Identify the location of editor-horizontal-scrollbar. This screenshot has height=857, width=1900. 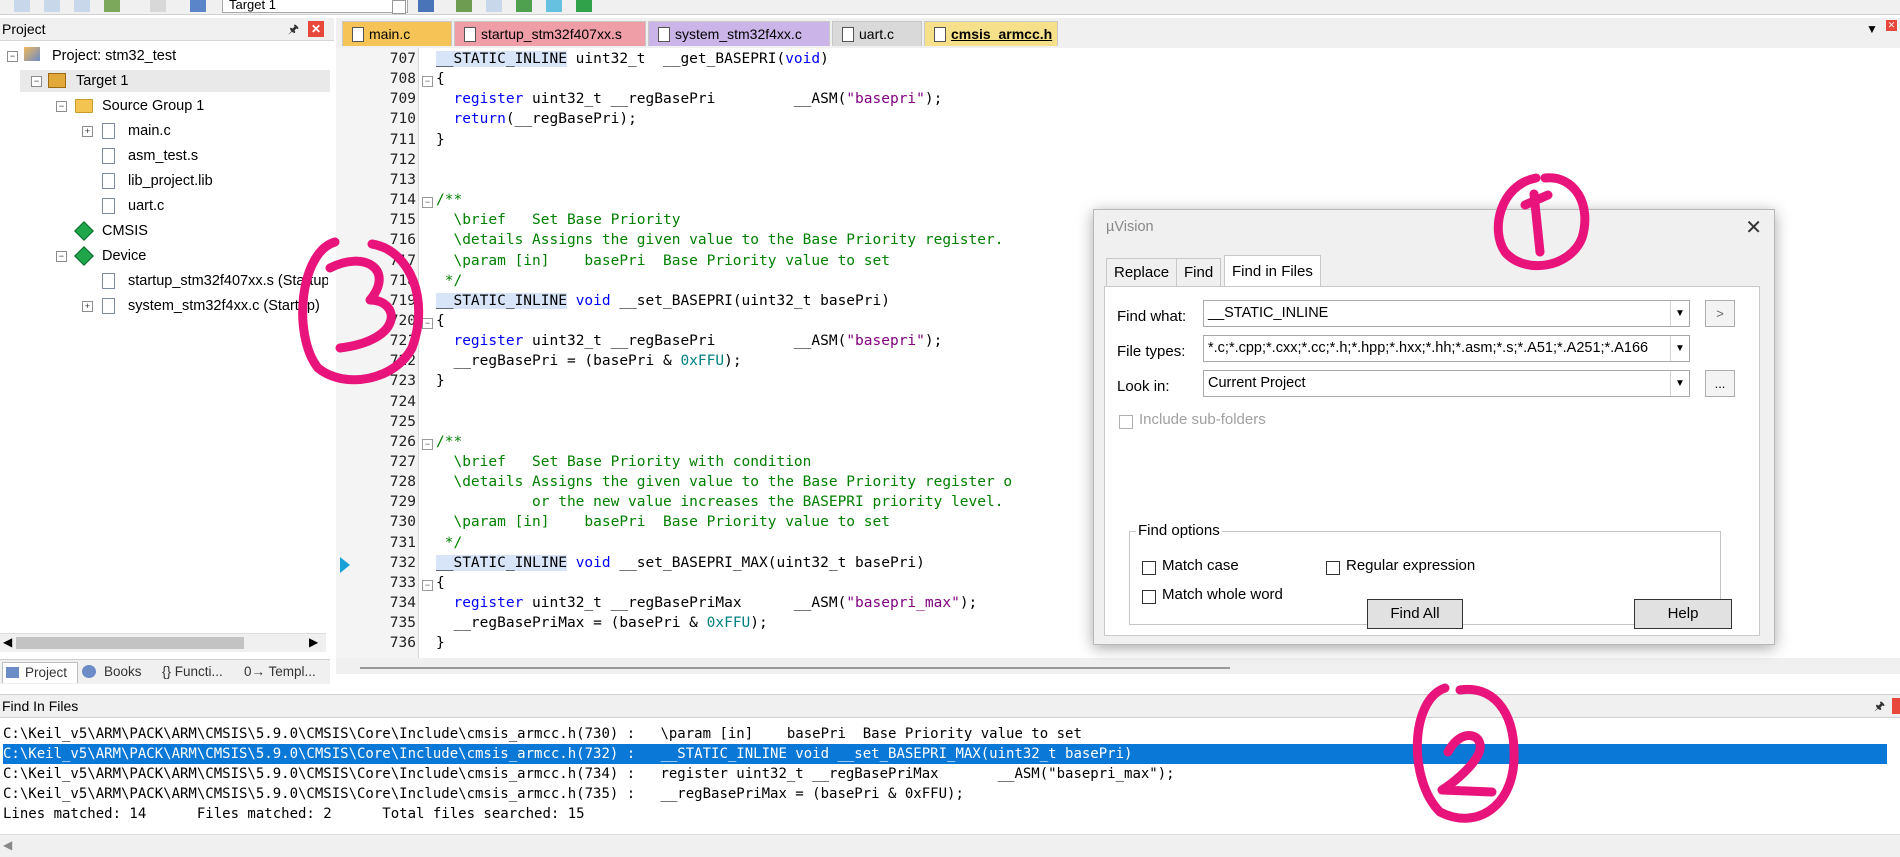
(1118, 666).